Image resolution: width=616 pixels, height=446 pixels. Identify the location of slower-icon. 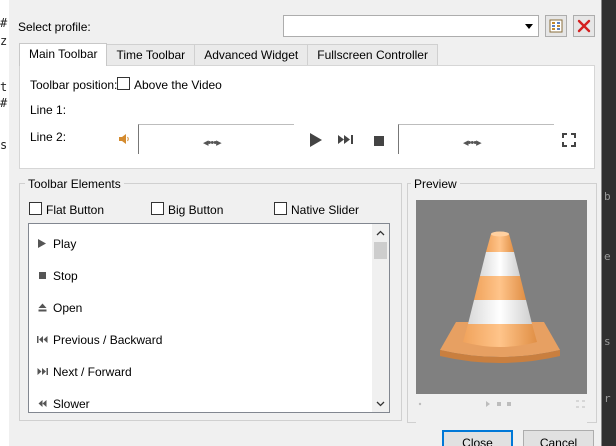
(42, 403).